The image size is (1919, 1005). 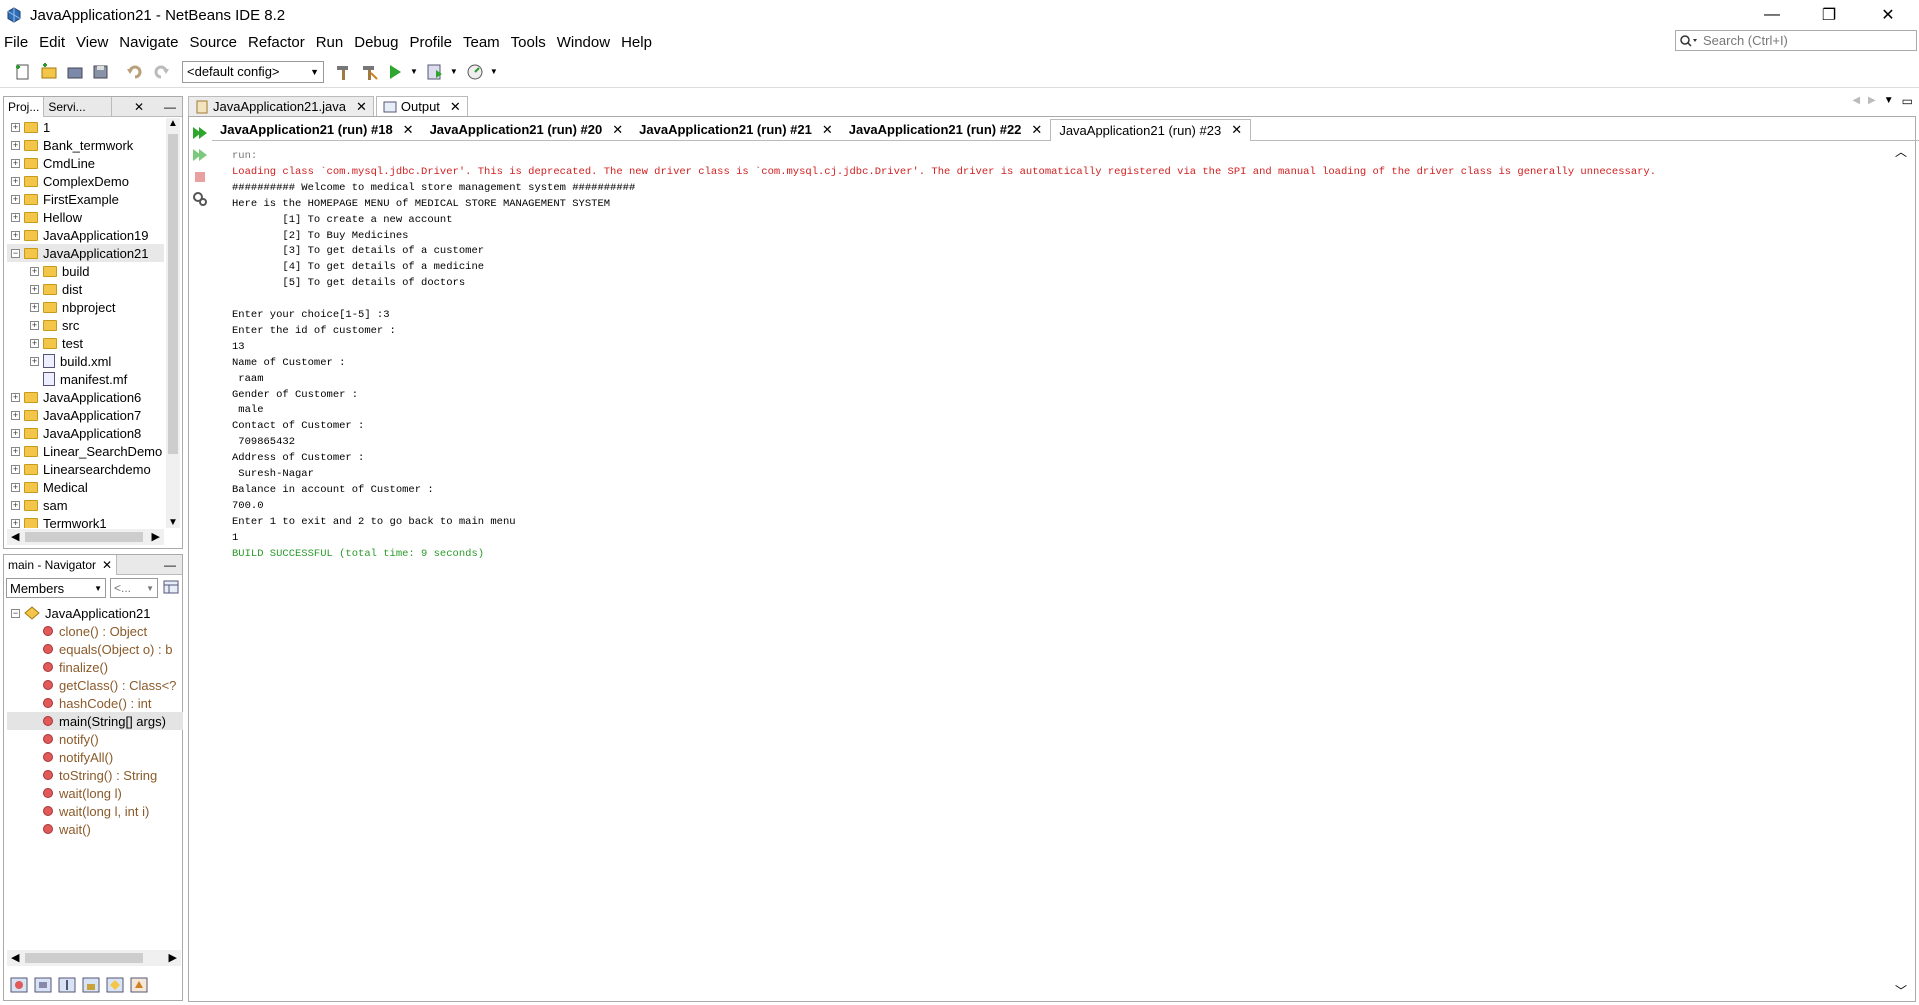 What do you see at coordinates (213, 42) in the screenshot?
I see `menu-source: Source` at bounding box center [213, 42].